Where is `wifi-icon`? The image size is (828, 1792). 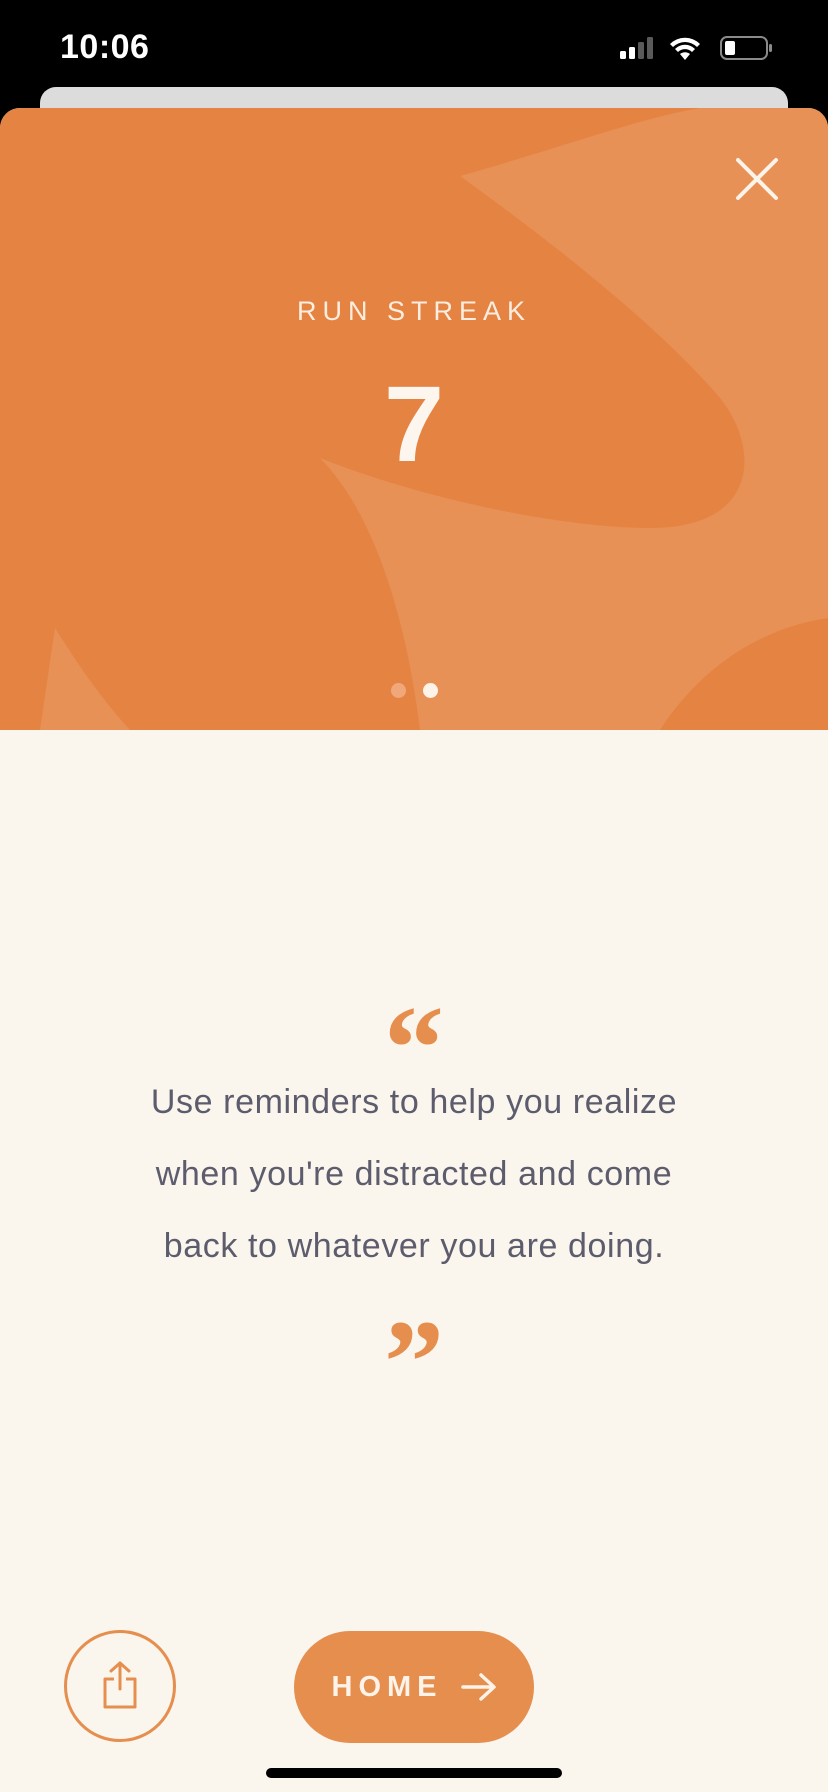
wifi-icon is located at coordinates (685, 48).